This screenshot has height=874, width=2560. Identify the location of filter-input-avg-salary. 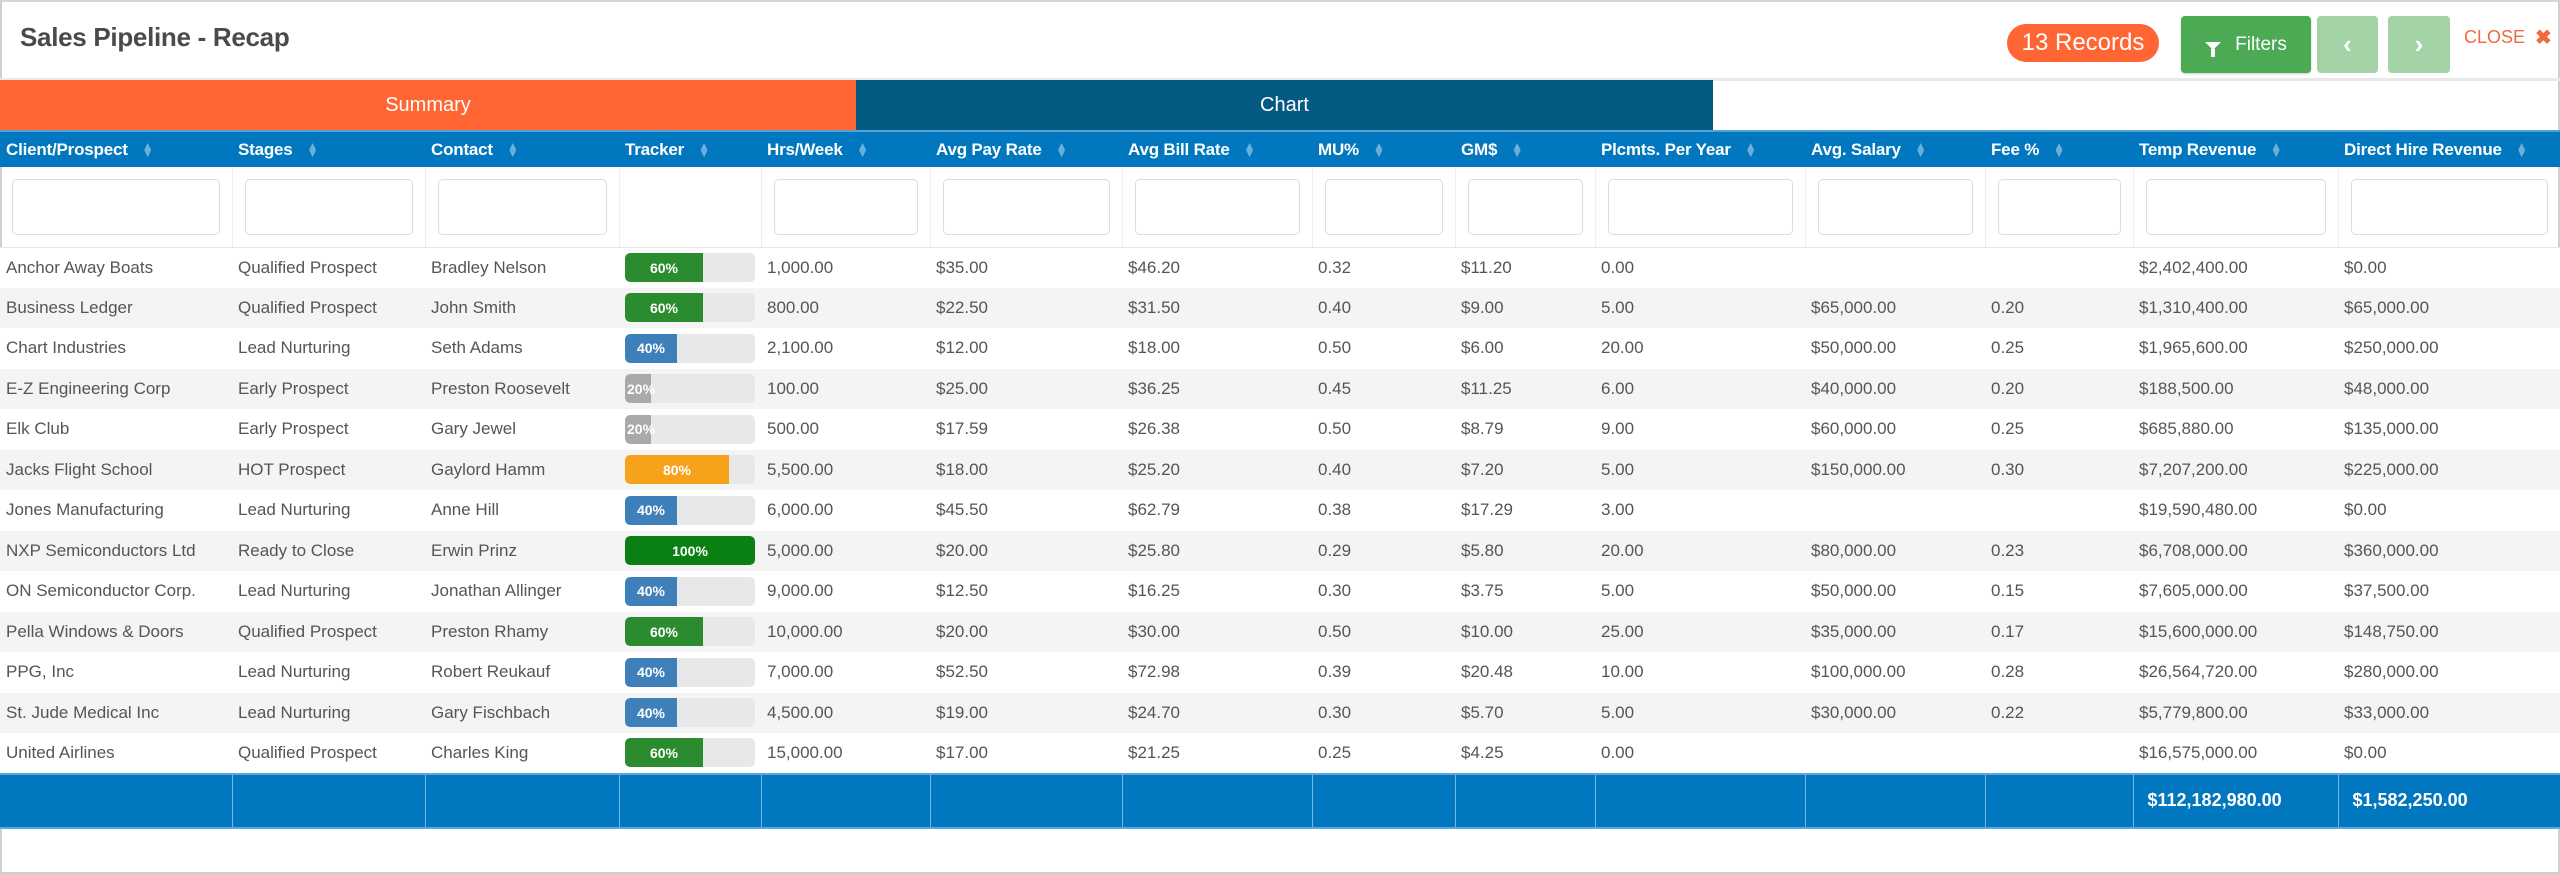
(1895, 206).